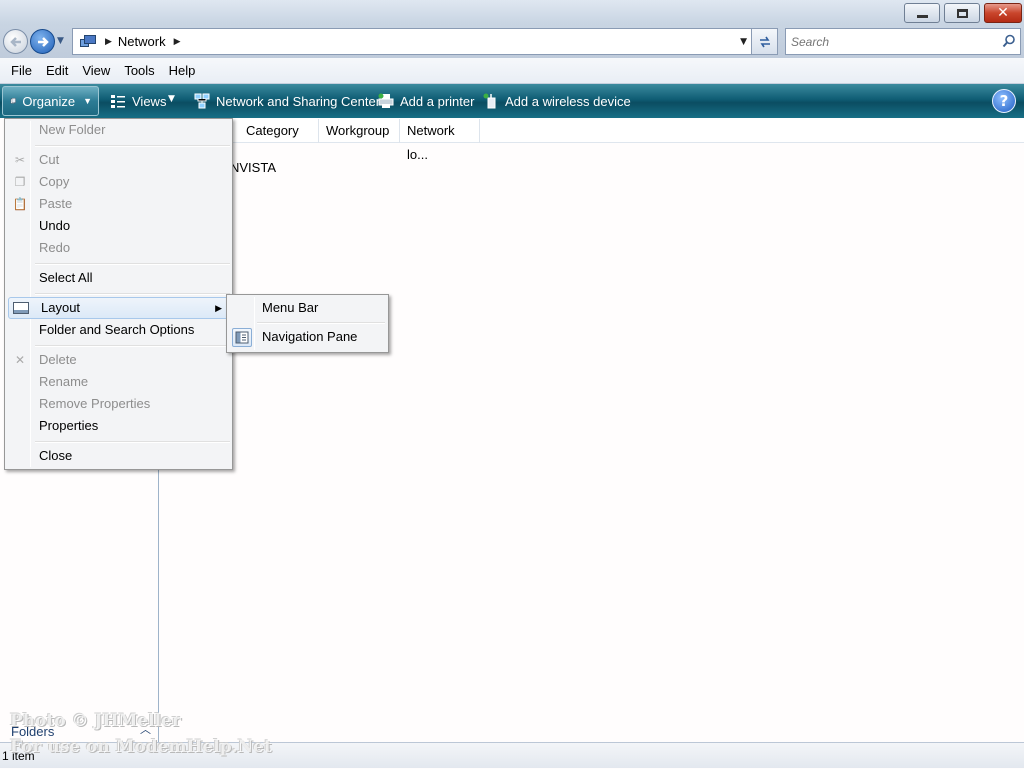  What do you see at coordinates (118, 456) in the screenshot?
I see `menu-item-close: Close` at bounding box center [118, 456].